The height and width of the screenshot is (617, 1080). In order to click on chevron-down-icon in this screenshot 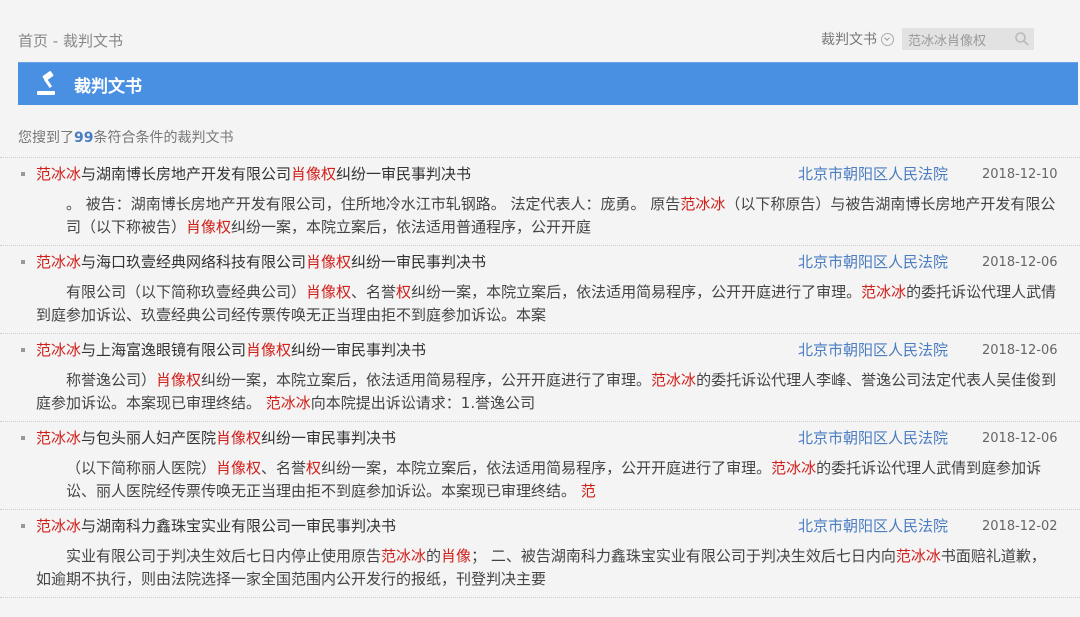, I will do `click(887, 39)`.